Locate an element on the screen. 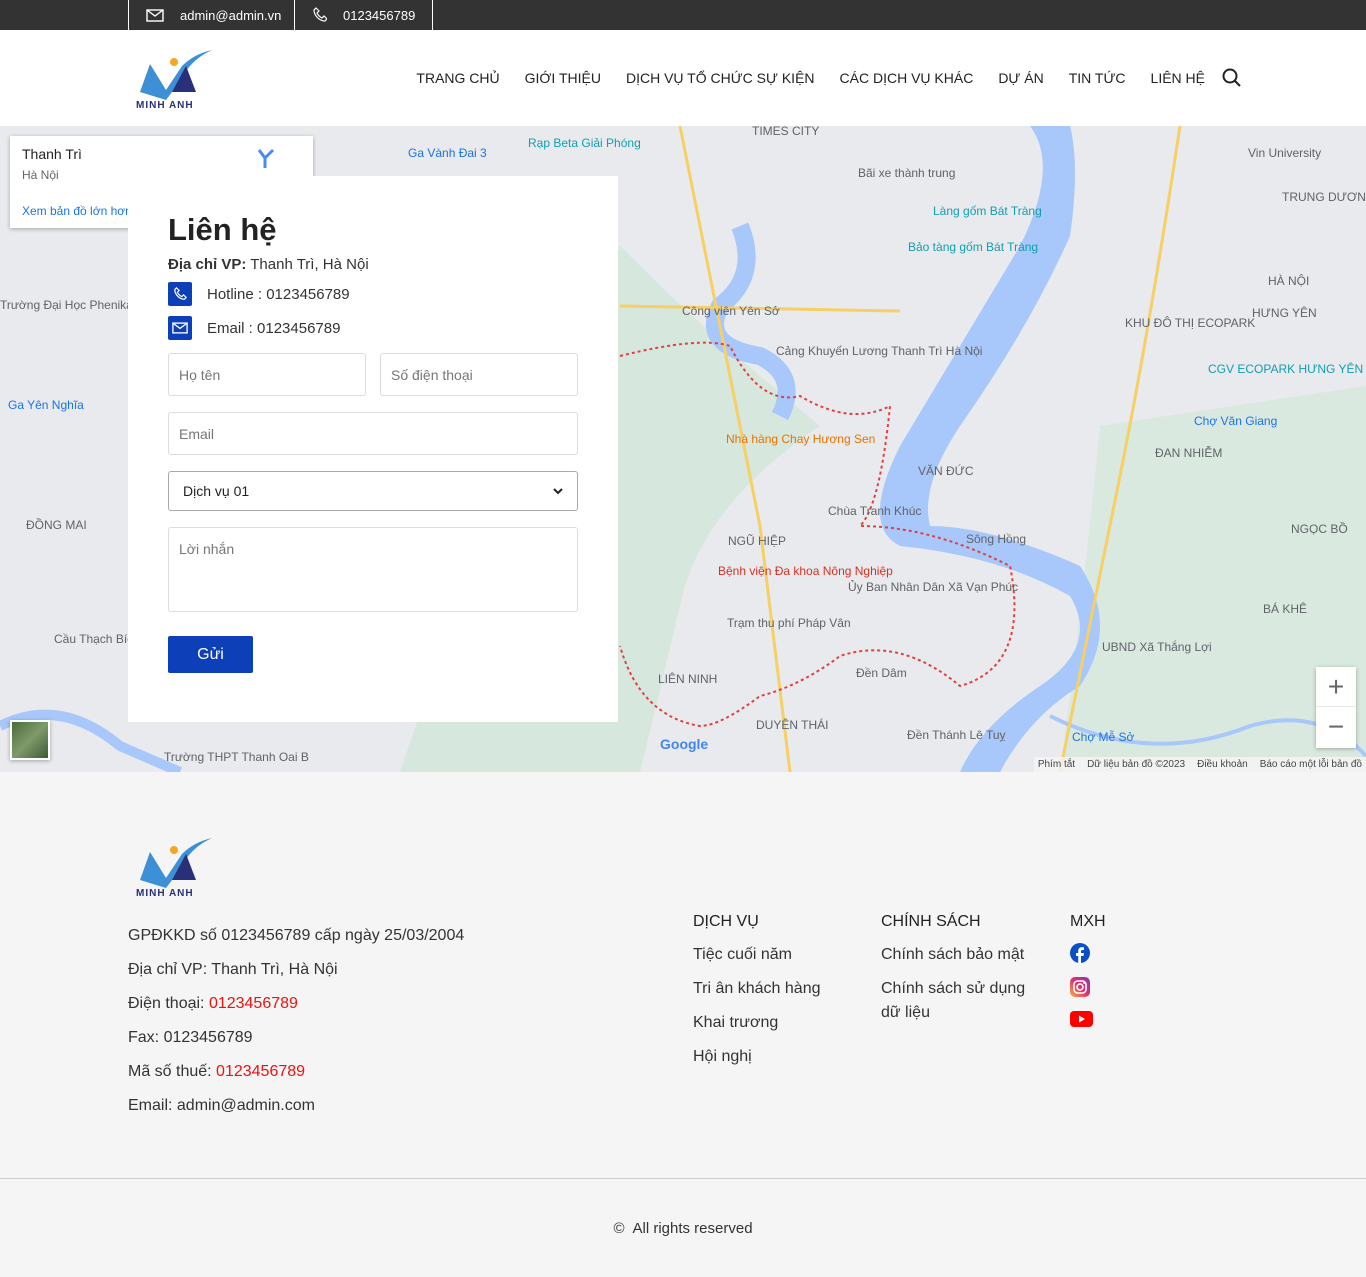  map-label: Bệnh viện Đa khoa Nông Nghiệp is located at coordinates (805, 571).